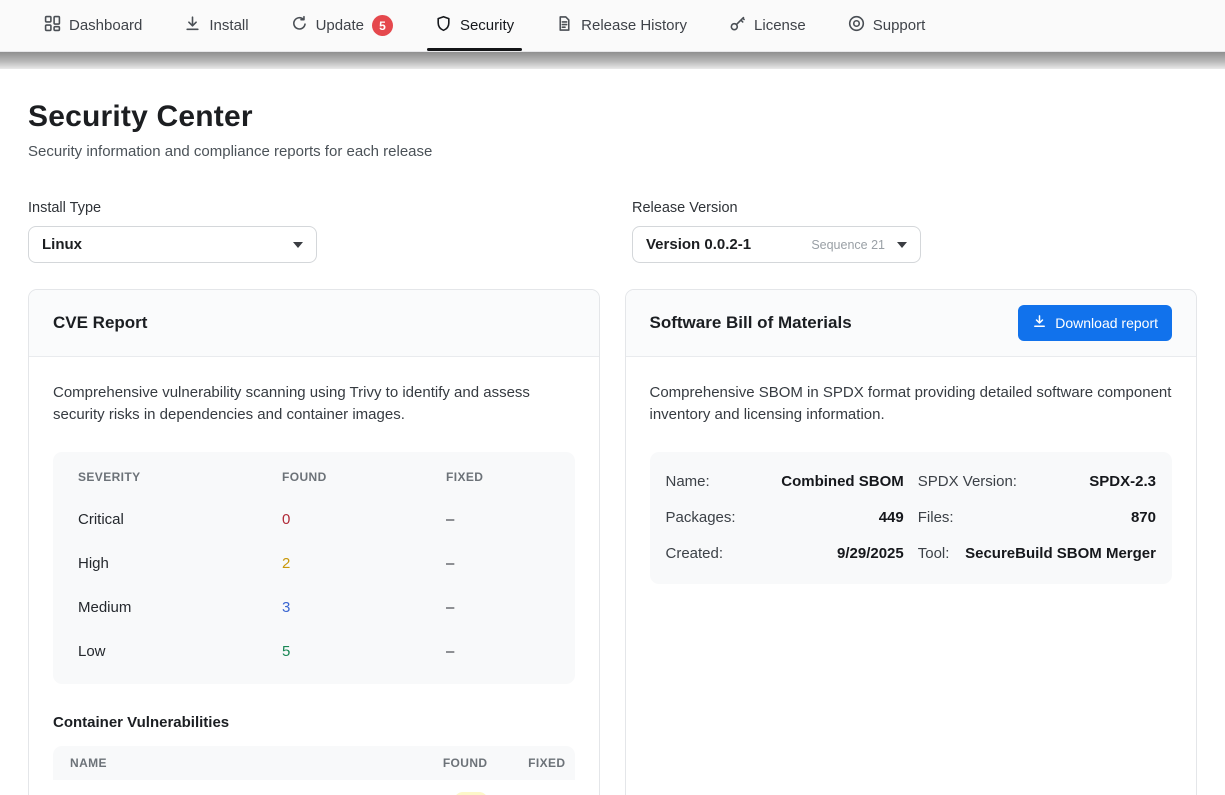  I want to click on table-row: Medium 3 –, so click(314, 608).